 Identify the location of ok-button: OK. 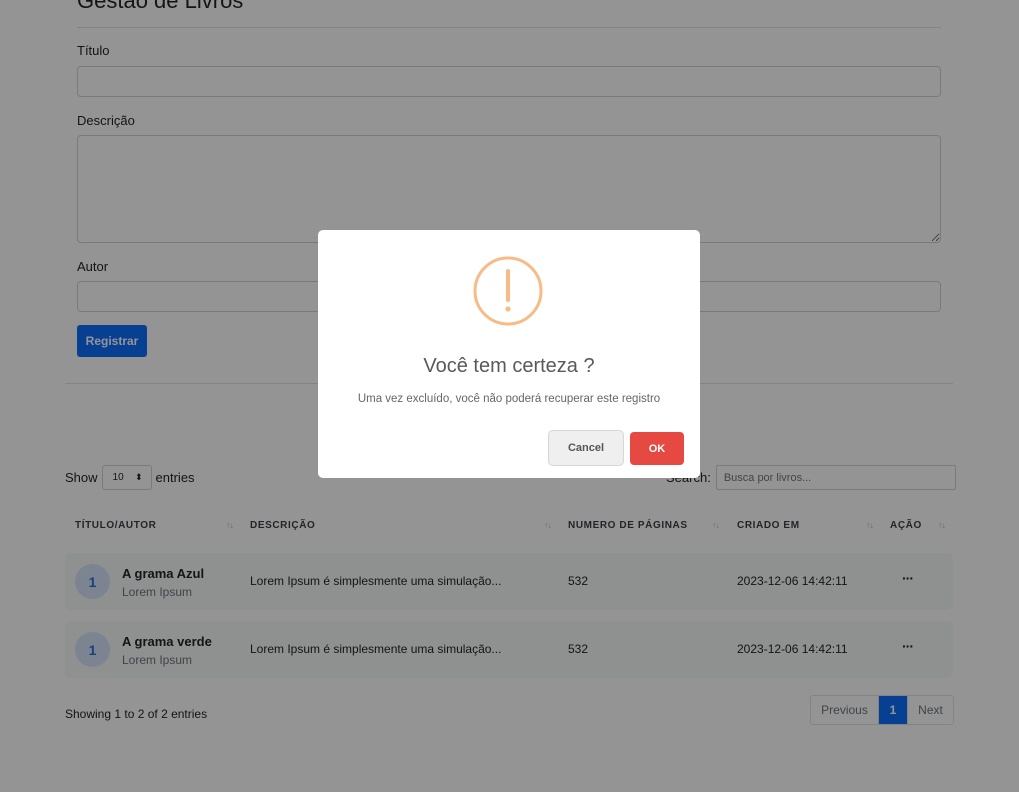
(657, 448).